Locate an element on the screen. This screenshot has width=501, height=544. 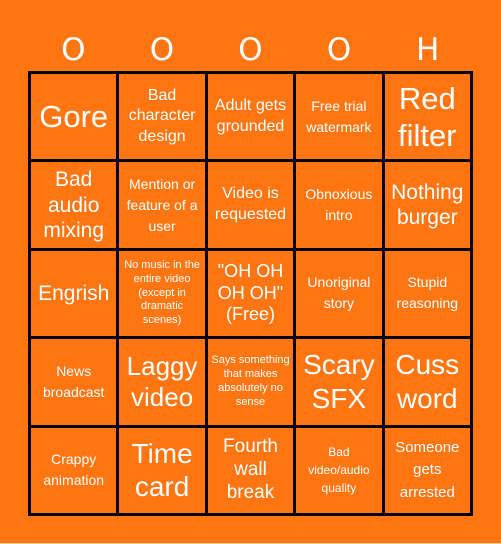
bingo-cell: Red filter is located at coordinates (428, 118).